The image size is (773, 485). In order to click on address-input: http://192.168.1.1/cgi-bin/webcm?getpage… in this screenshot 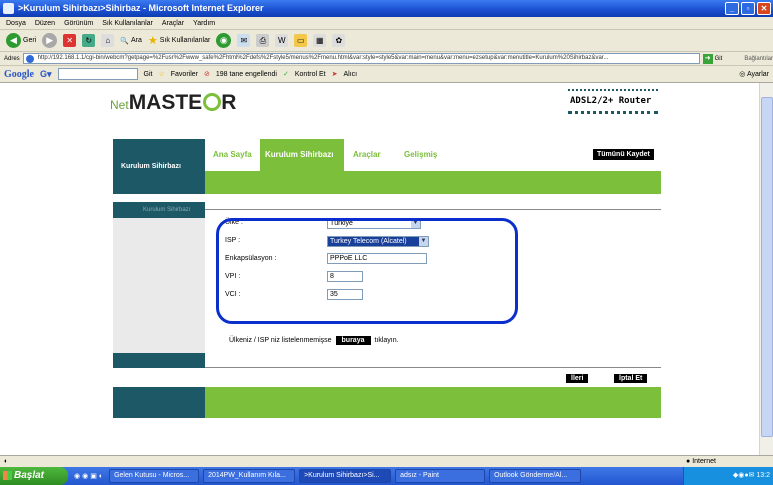, I will do `click(361, 58)`.